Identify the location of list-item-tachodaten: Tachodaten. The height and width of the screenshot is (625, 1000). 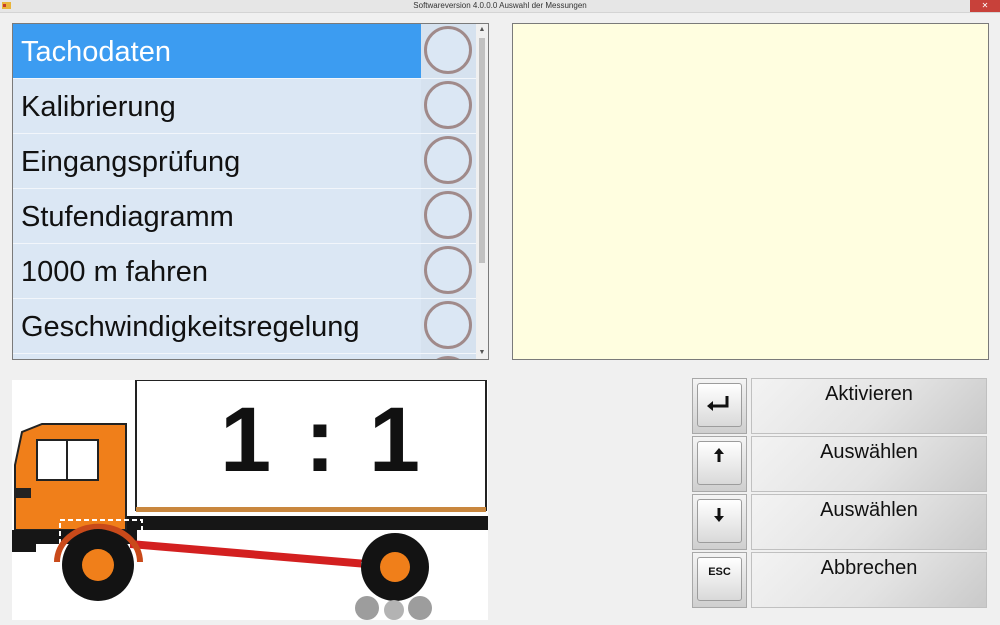
(244, 51).